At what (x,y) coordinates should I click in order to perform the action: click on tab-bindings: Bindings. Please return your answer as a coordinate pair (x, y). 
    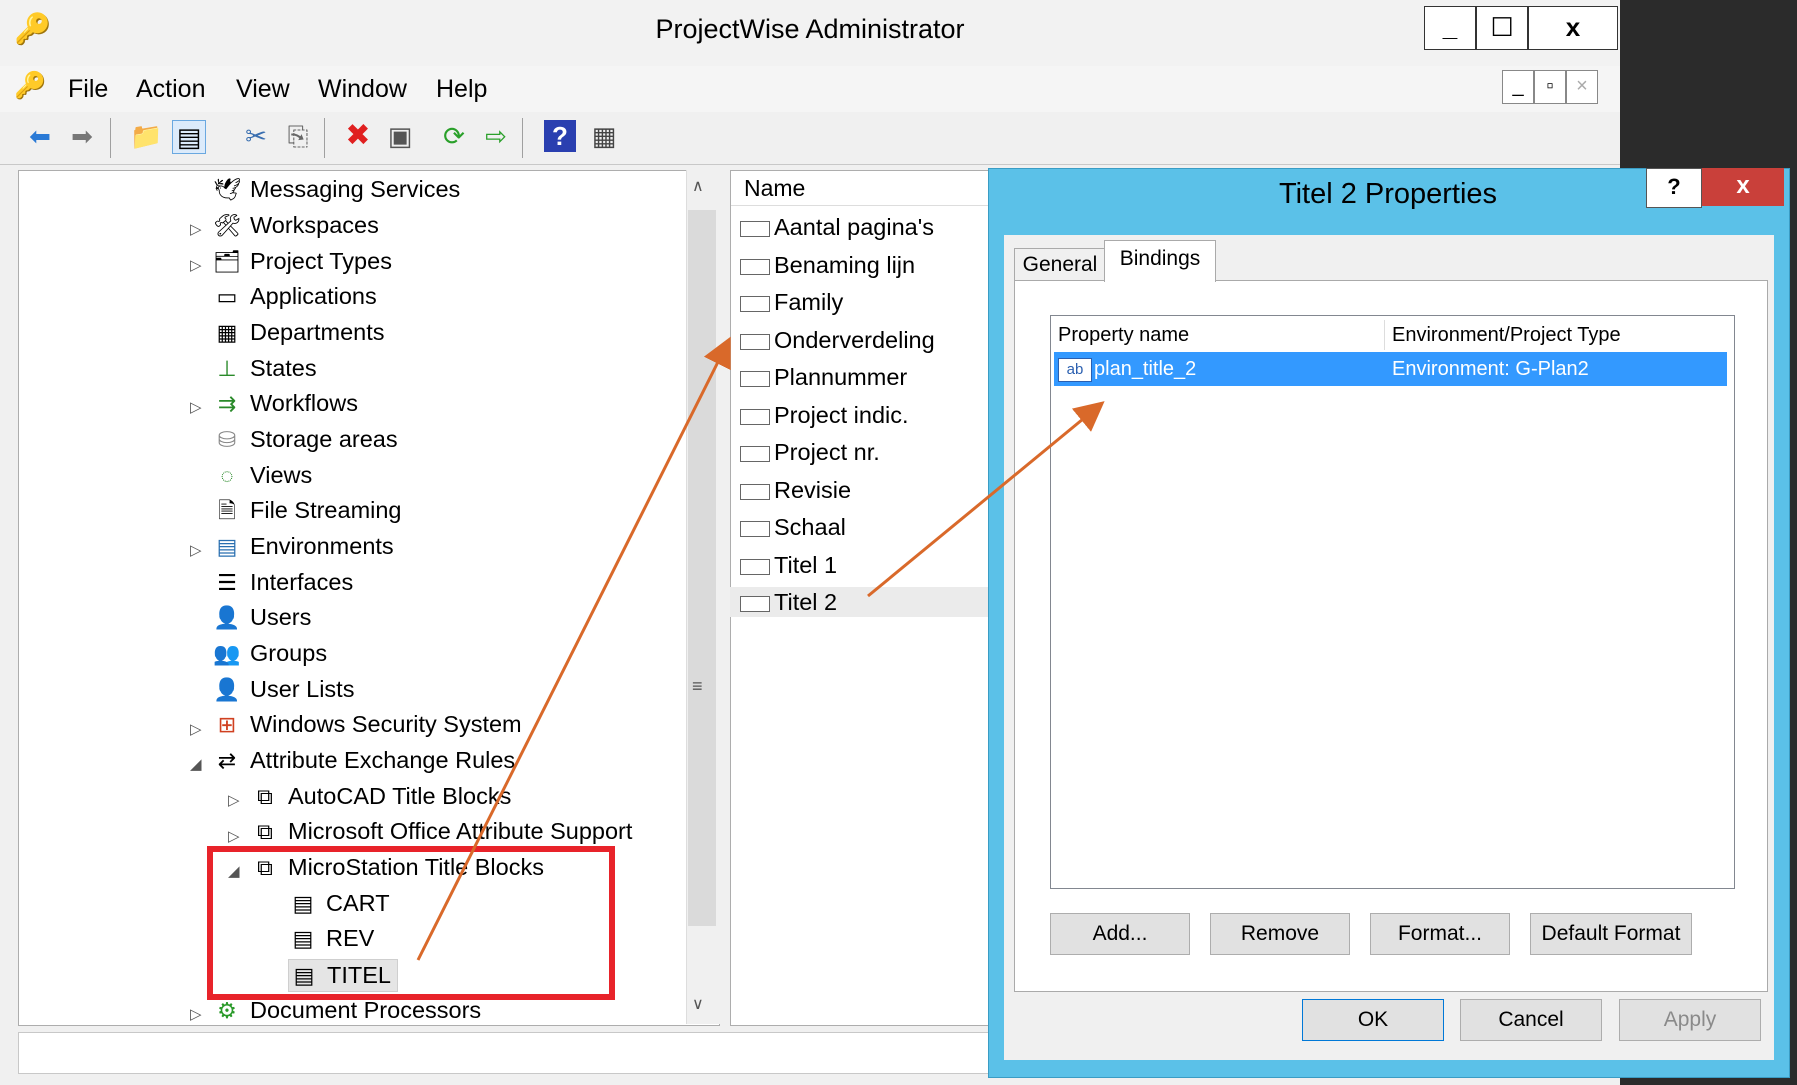
    Looking at the image, I should click on (1160, 261).